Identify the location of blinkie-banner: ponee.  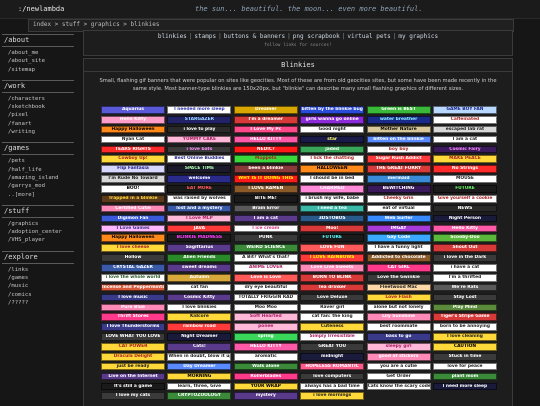
(265, 327).